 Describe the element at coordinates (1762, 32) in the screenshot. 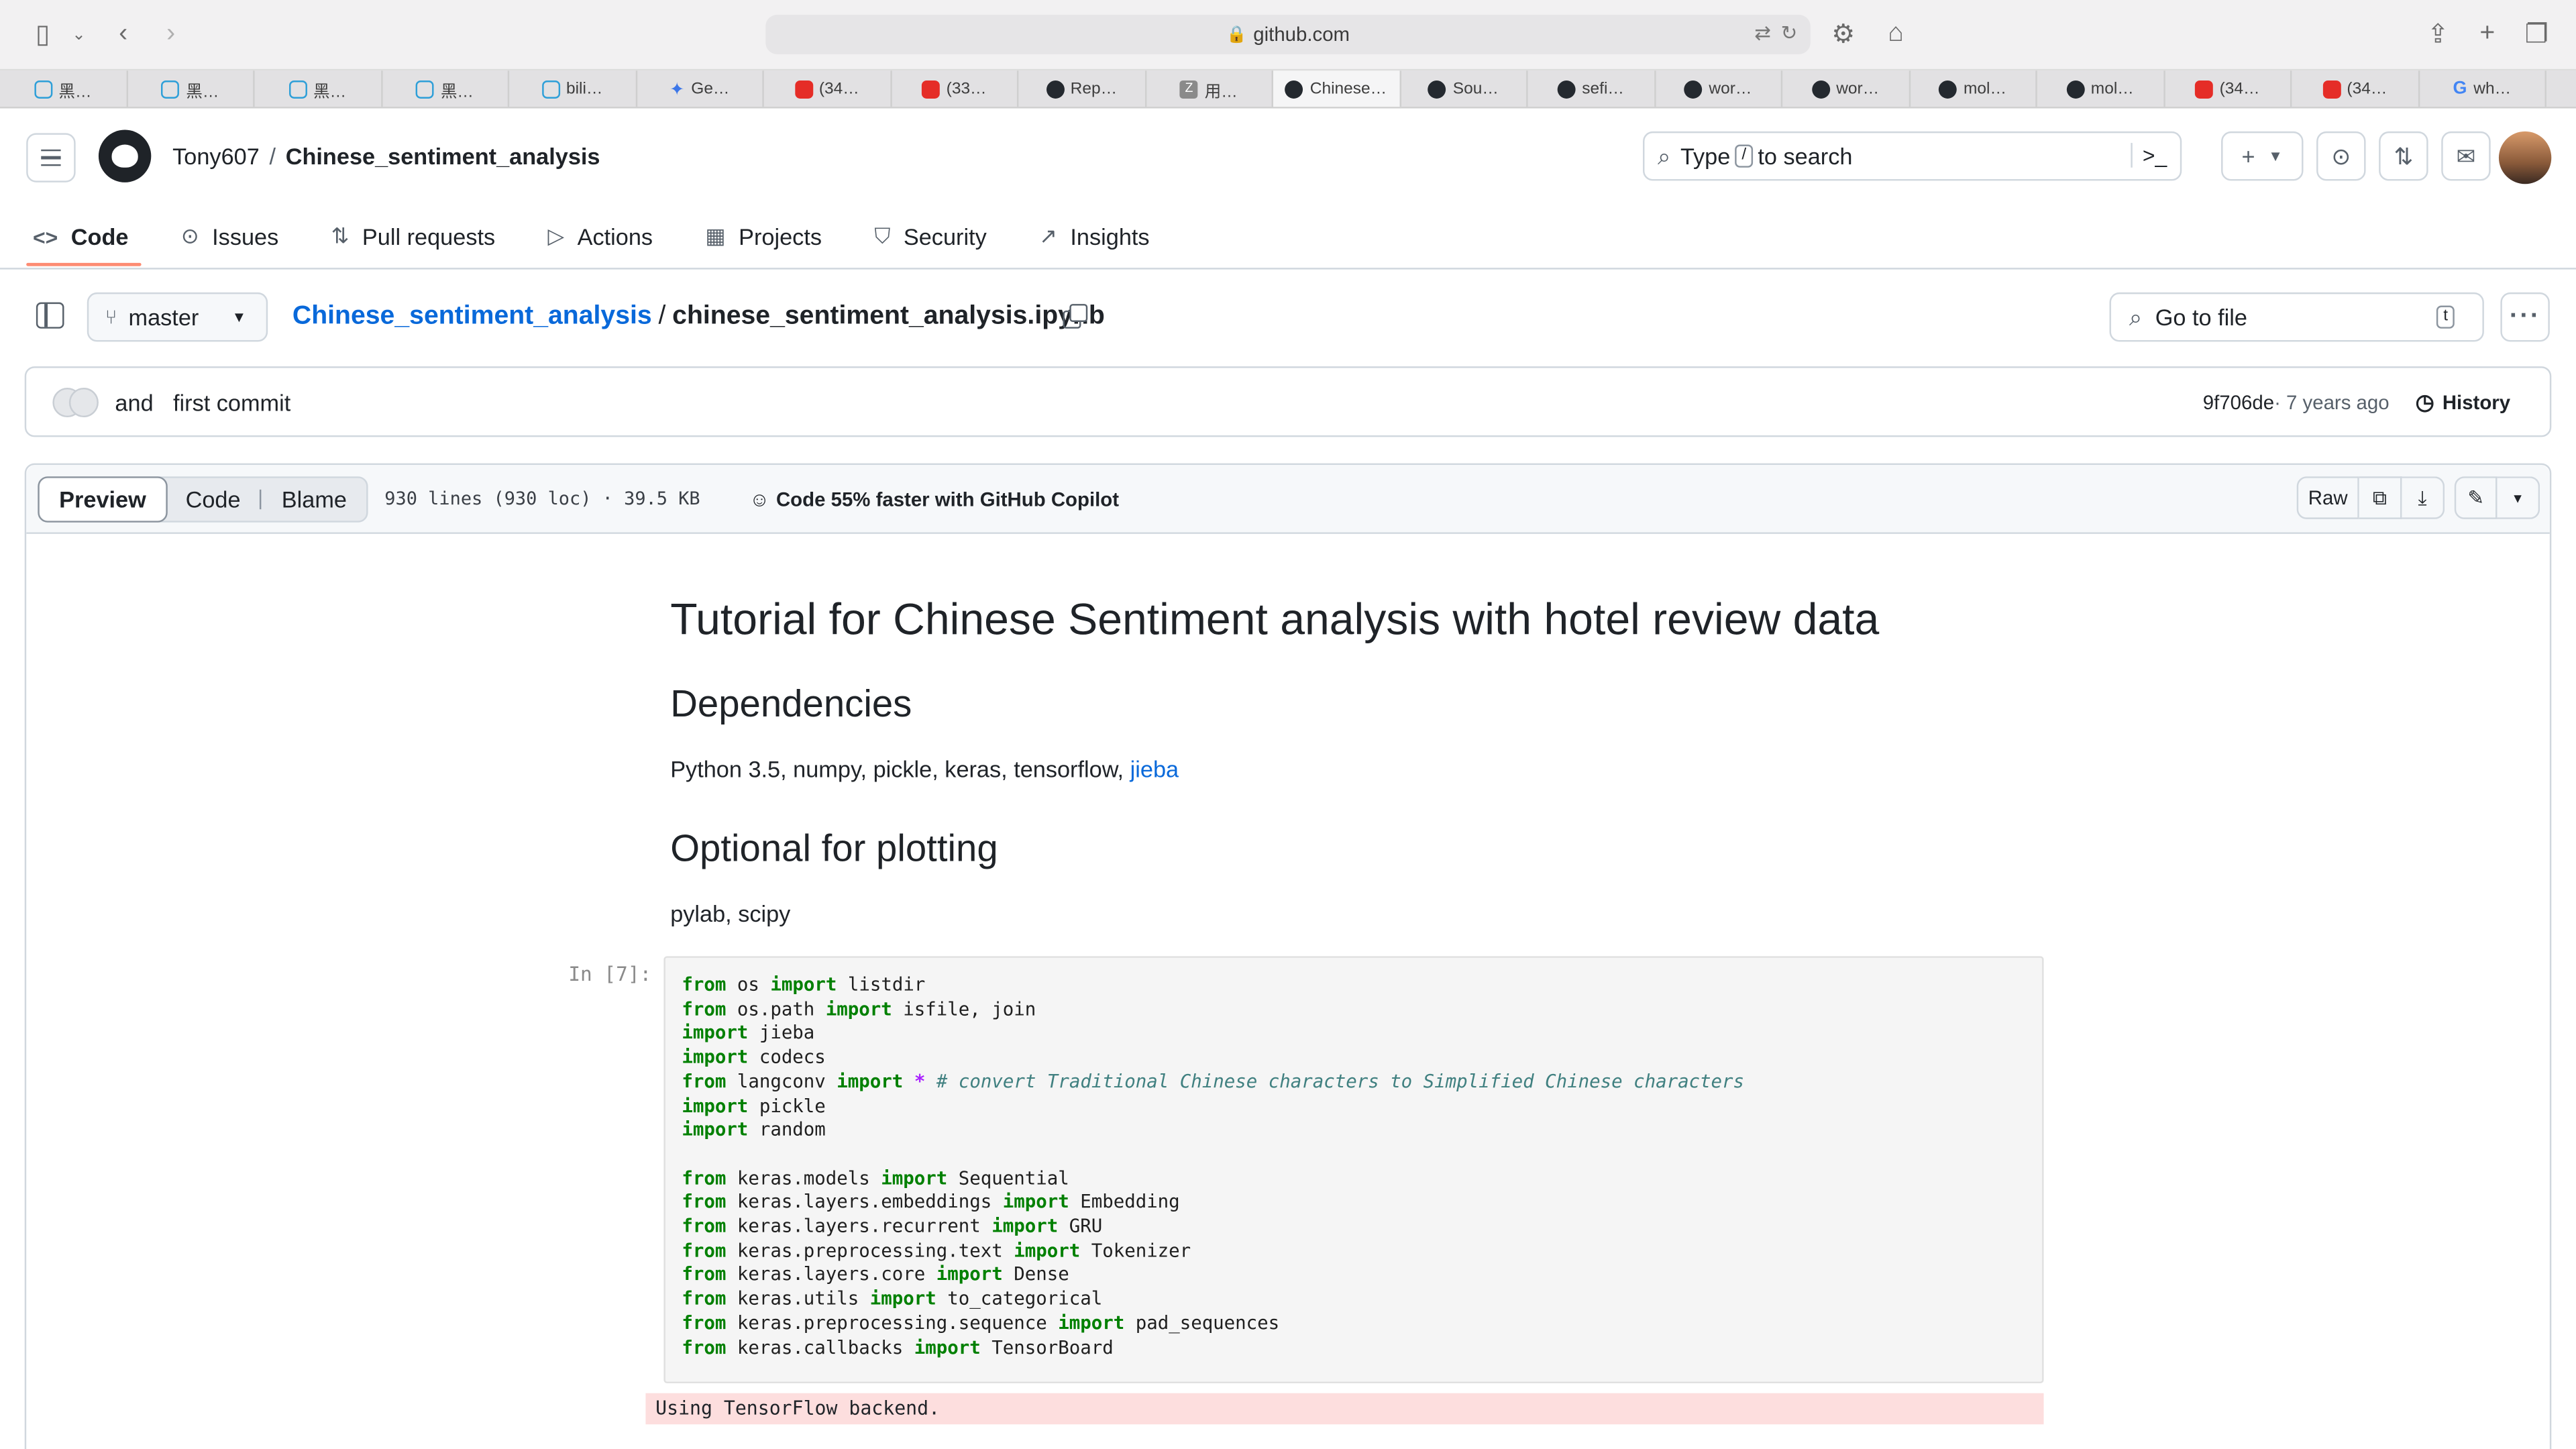

I see `translate-icon: ⇄` at that location.